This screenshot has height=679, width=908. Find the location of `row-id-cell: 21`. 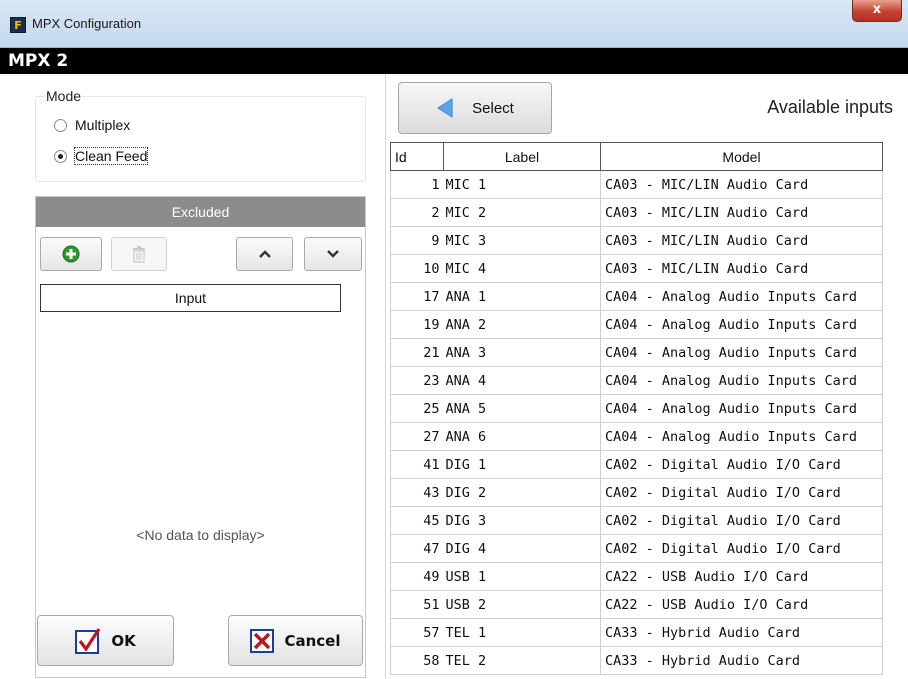

row-id-cell: 21 is located at coordinates (417, 352).